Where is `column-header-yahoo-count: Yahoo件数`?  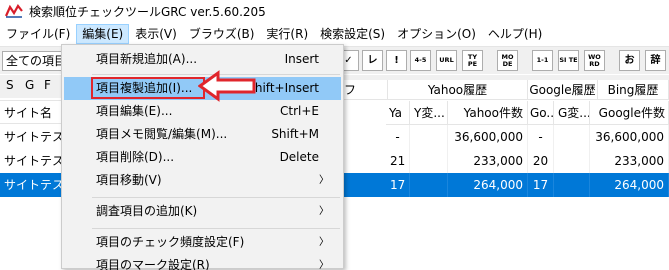
column-header-yahoo-count: Yahoo件数 is located at coordinates (488, 113).